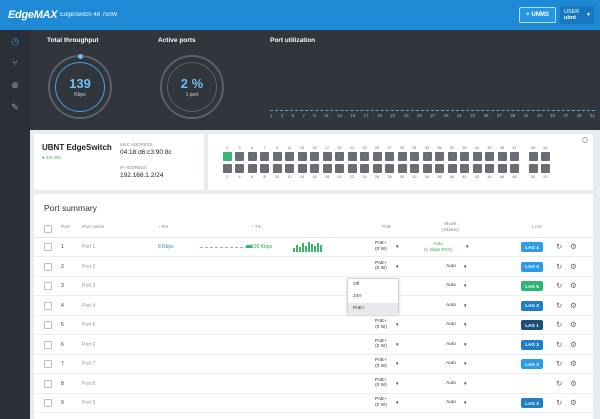 This screenshot has width=600, height=419. Describe the element at coordinates (438, 246) in the screenshot. I see `mode-select: Auto (1 Gbps FDX)` at that location.